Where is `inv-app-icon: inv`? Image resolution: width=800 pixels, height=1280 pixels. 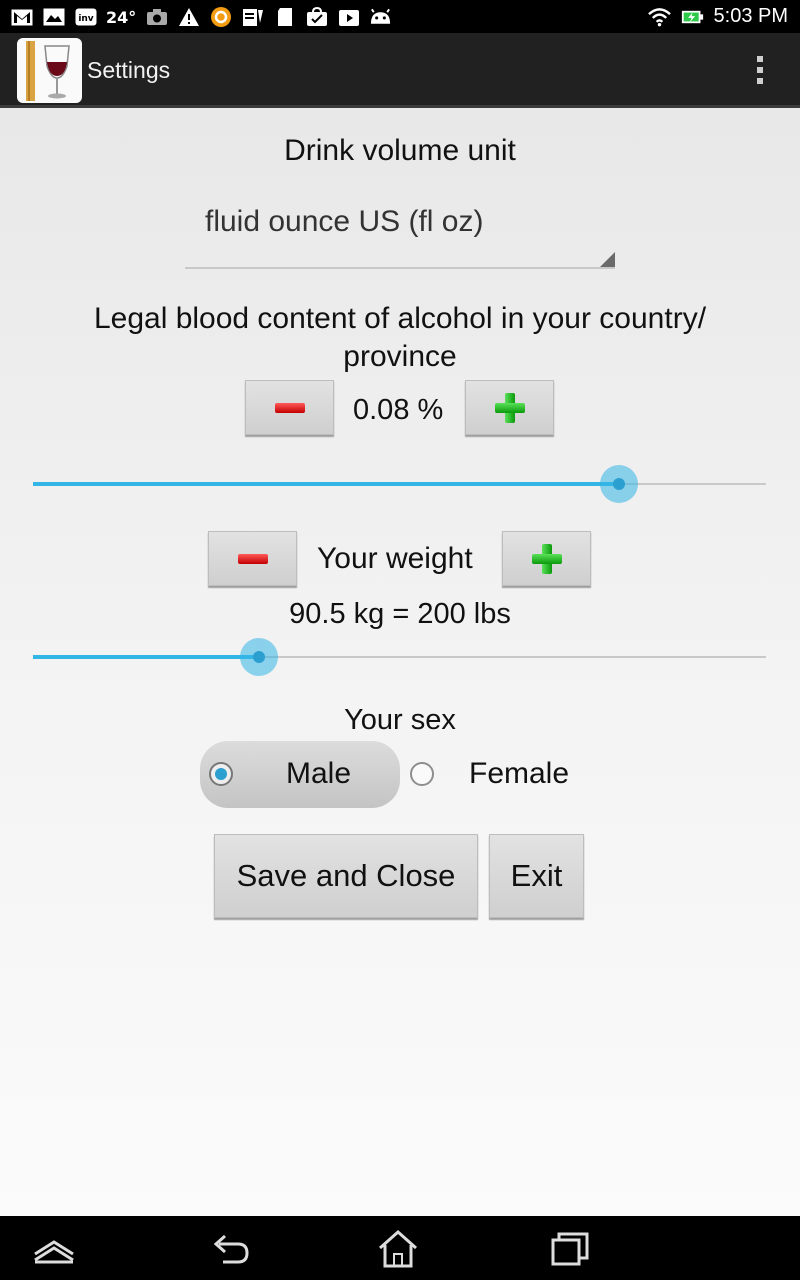 inv-app-icon: inv is located at coordinates (85, 17).